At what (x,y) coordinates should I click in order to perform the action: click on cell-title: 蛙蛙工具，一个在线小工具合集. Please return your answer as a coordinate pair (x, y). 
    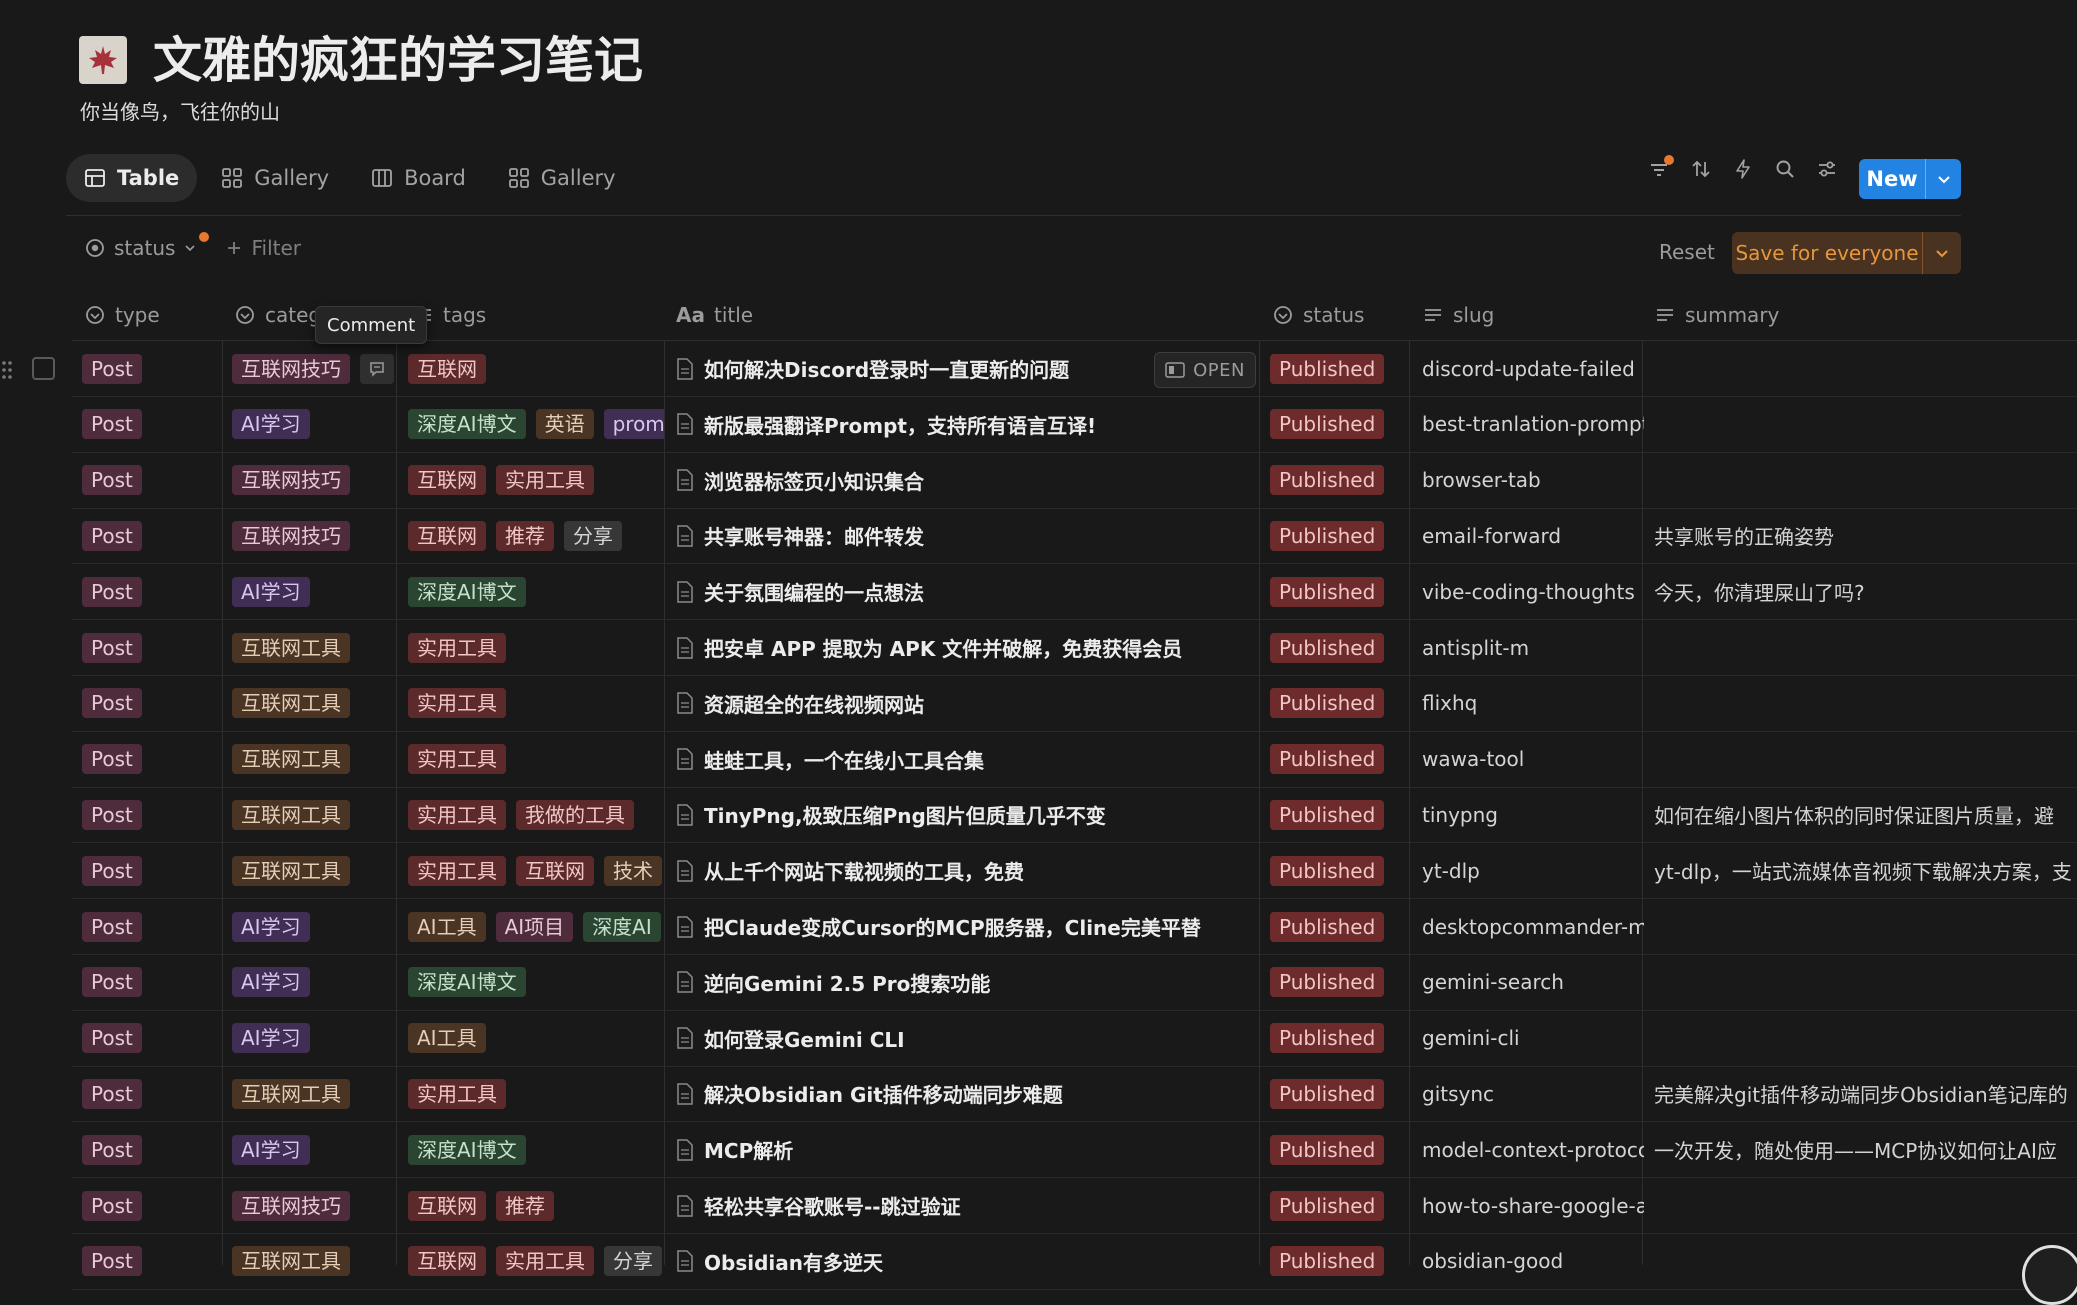
    Looking at the image, I should click on (971, 759).